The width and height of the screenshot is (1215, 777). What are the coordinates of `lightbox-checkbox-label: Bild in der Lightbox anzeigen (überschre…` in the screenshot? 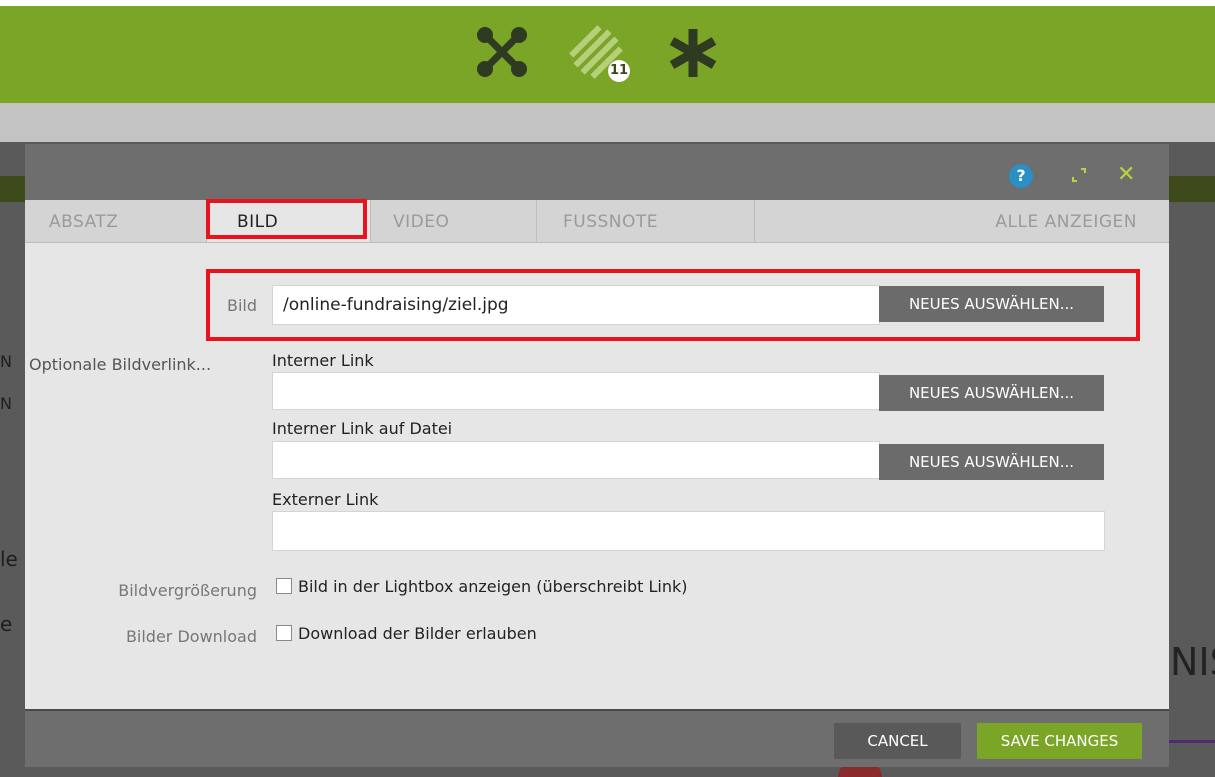 It's located at (493, 586).